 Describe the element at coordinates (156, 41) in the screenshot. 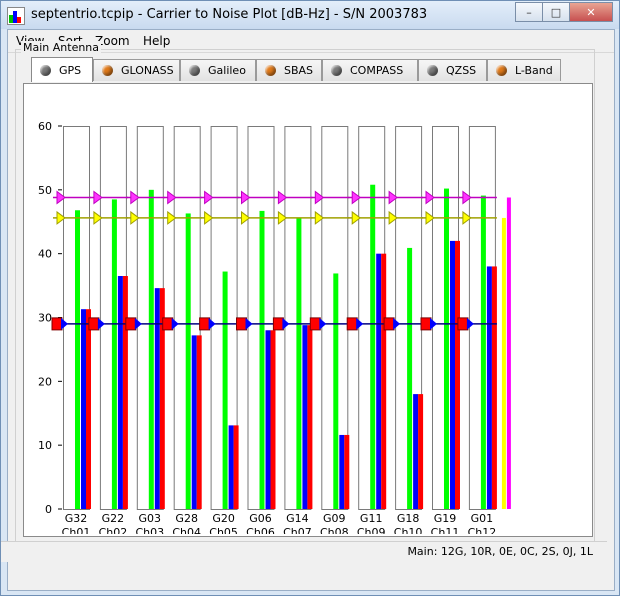

I see `menu-help: Help` at that location.